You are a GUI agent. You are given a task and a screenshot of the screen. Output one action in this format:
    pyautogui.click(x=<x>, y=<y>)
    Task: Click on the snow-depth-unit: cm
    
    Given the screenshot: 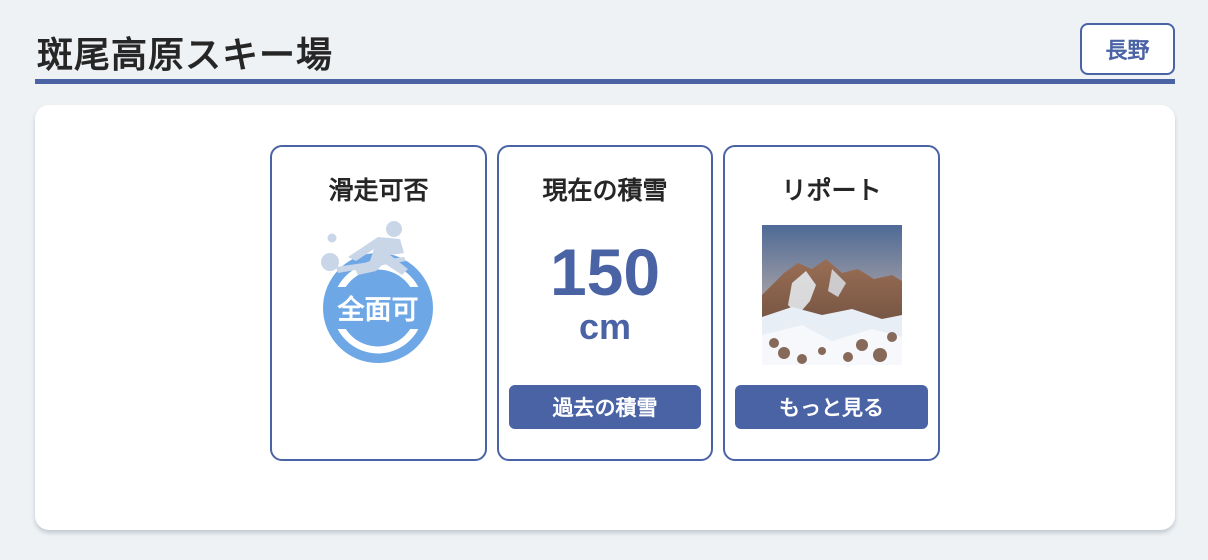 What is the action you would take?
    pyautogui.click(x=605, y=326)
    